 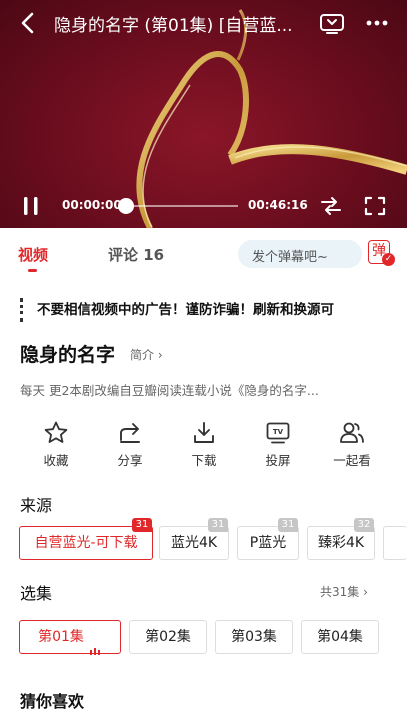 I want to click on more-dots-icon, so click(x=377, y=23).